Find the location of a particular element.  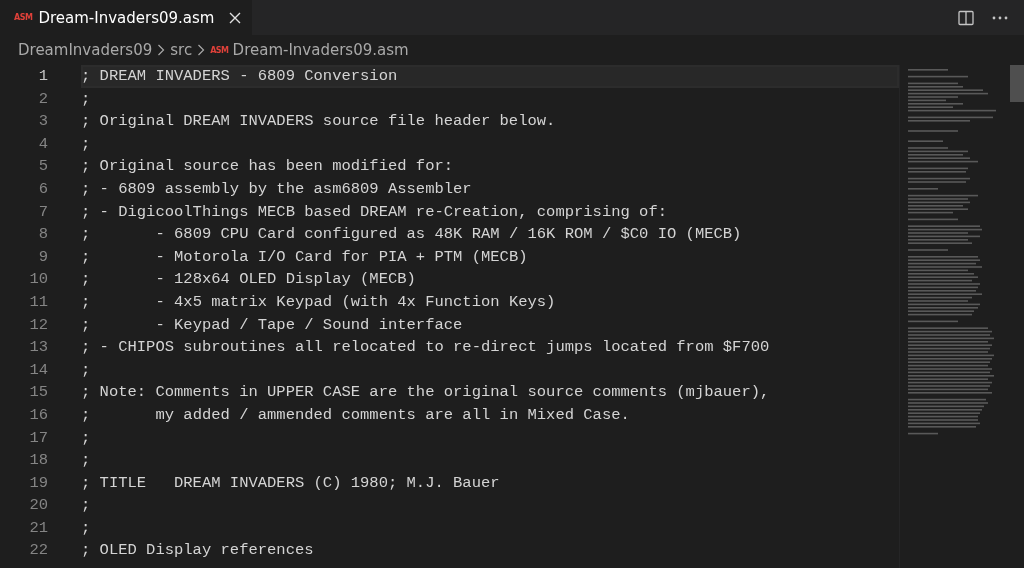

line-number: 22 is located at coordinates (38, 551).